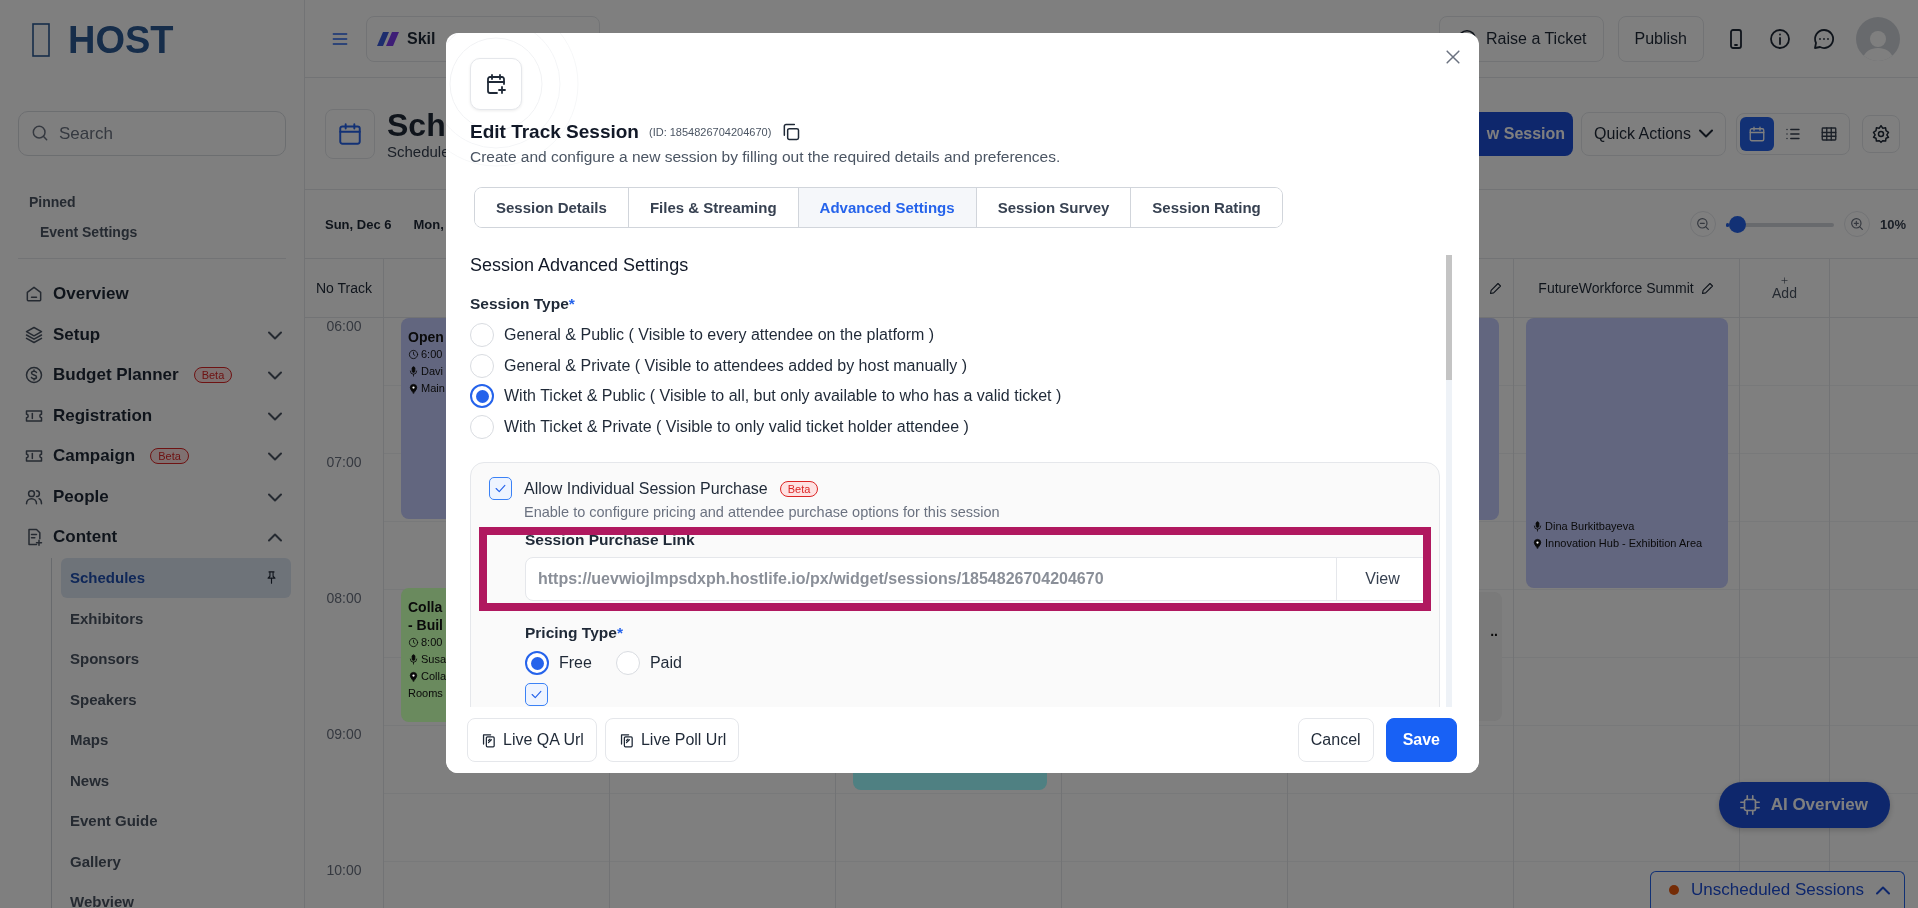 This screenshot has height=908, width=1918. What do you see at coordinates (646, 488) in the screenshot?
I see `checkbox-label: Allow Individual Session Purchase` at bounding box center [646, 488].